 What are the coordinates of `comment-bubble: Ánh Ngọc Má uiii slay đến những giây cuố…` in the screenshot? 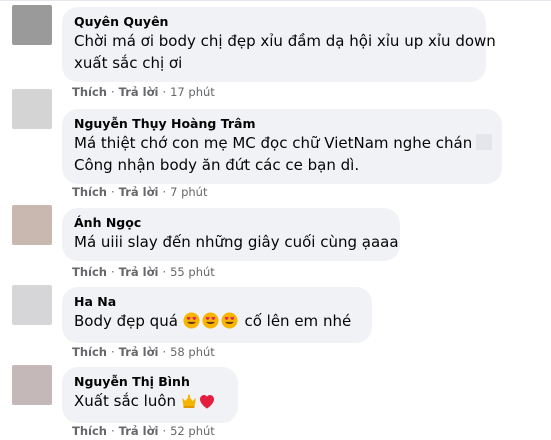 It's located at (231, 234).